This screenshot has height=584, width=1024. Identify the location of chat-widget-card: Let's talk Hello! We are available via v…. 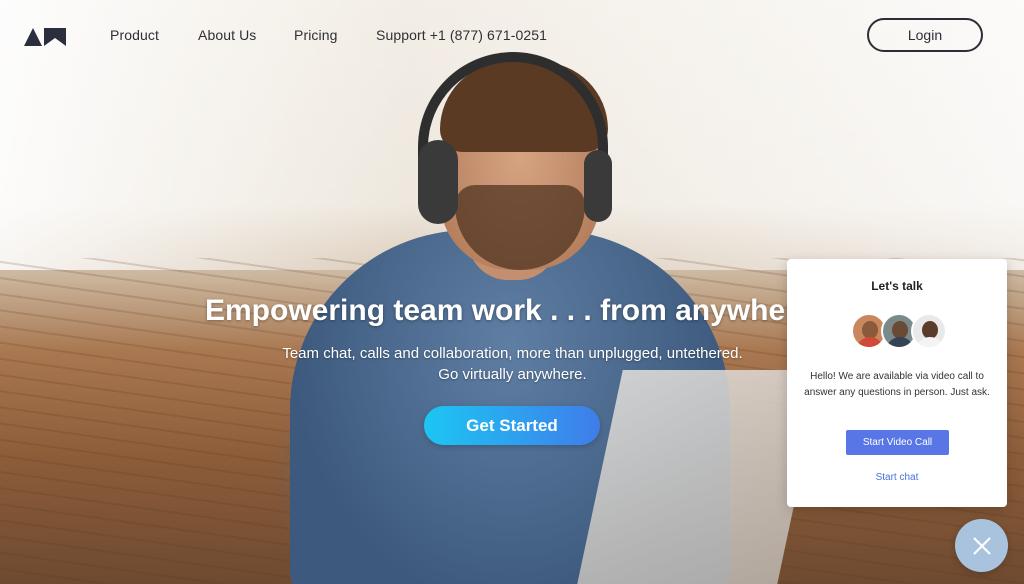
(897, 383).